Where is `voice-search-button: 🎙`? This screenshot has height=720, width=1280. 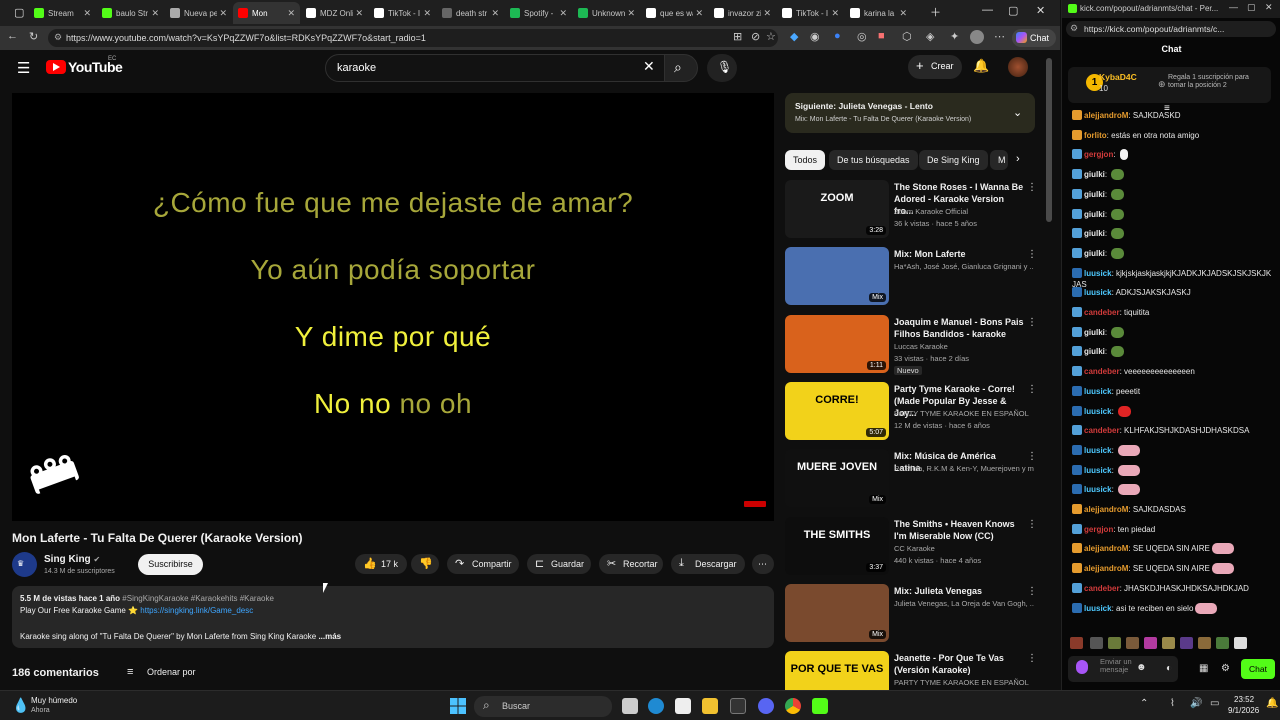 voice-search-button: 🎙 is located at coordinates (722, 68).